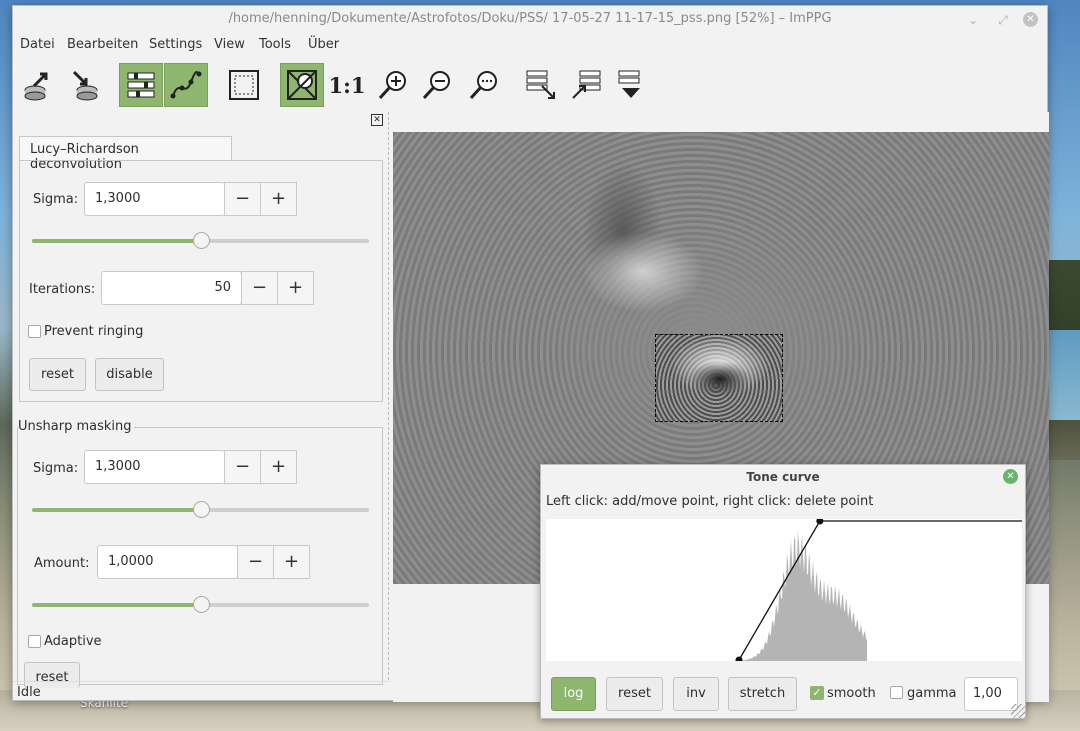 The image size is (1080, 731). I want to click on menu-tools: Tools, so click(275, 44).